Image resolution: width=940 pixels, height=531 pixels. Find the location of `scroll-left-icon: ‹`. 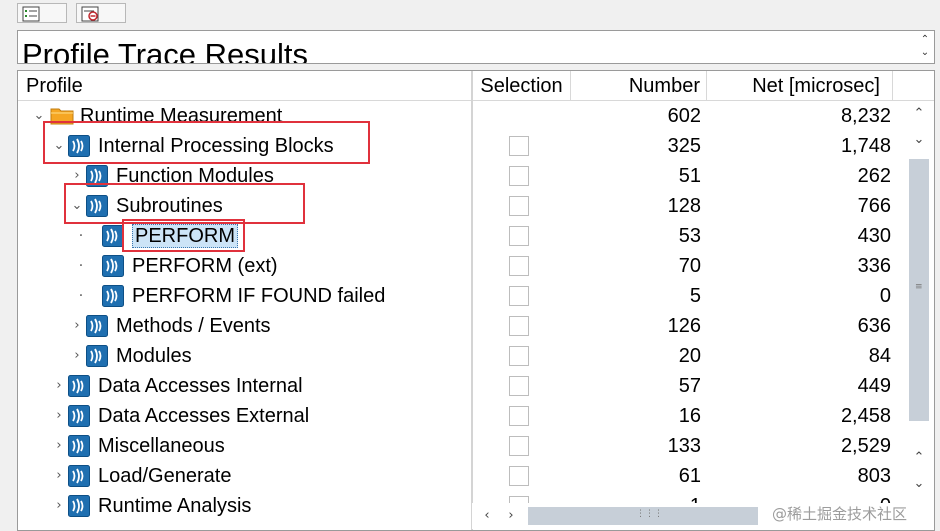

scroll-left-icon: ‹ is located at coordinates (487, 516).